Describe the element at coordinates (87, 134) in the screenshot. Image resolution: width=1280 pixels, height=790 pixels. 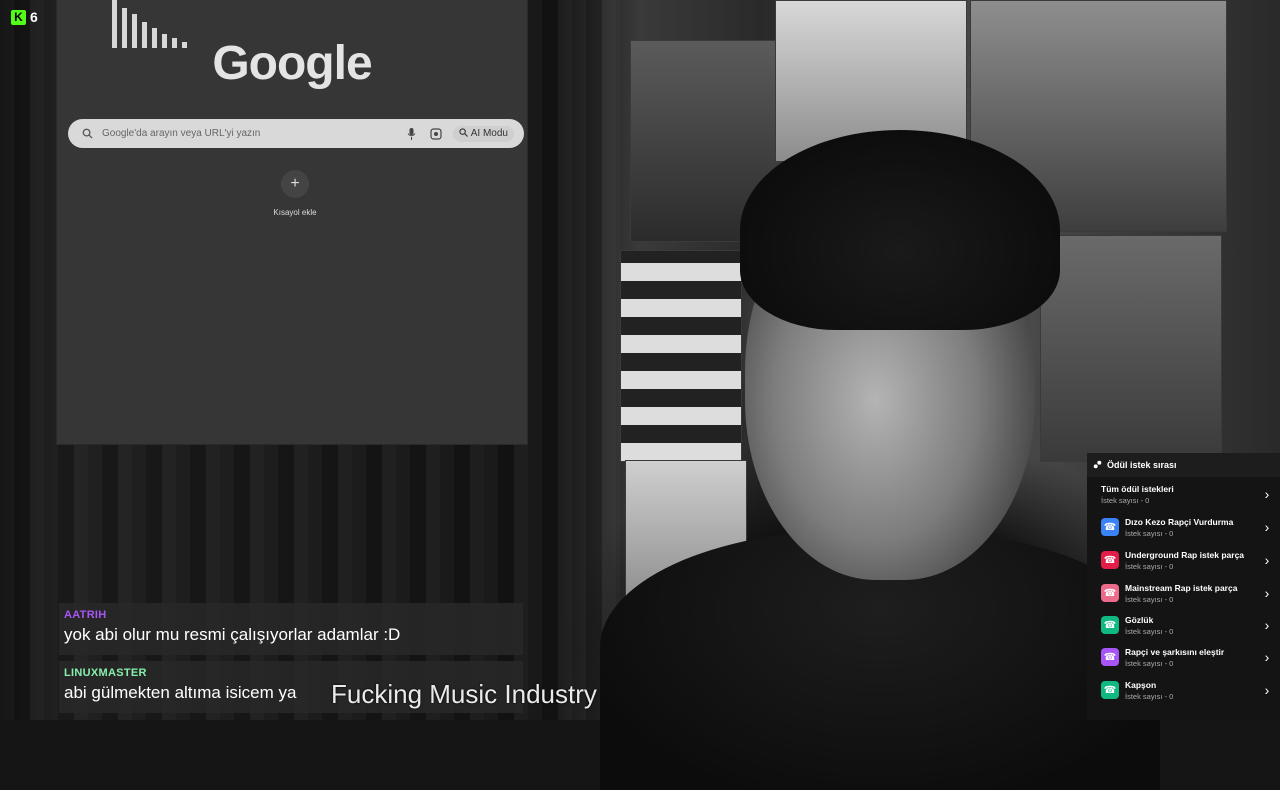
I see `search-icon` at that location.